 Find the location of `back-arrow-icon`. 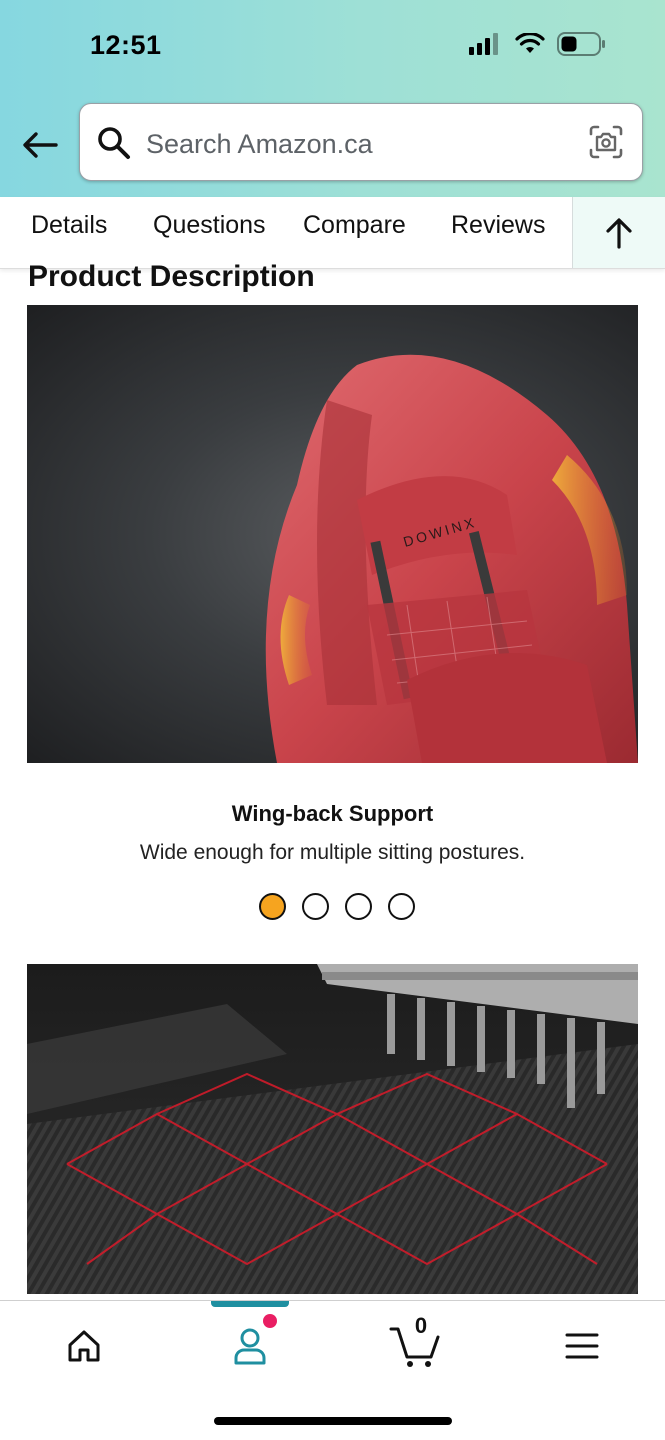

back-arrow-icon is located at coordinates (40, 145).